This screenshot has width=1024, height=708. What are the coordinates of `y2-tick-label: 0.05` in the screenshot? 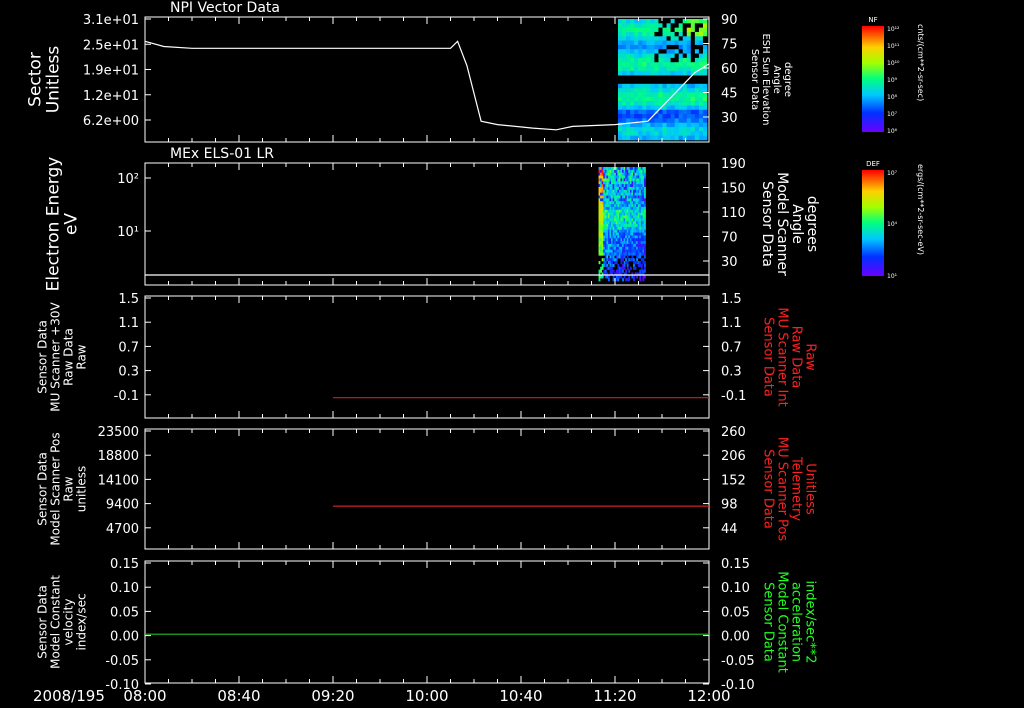 It's located at (735, 612).